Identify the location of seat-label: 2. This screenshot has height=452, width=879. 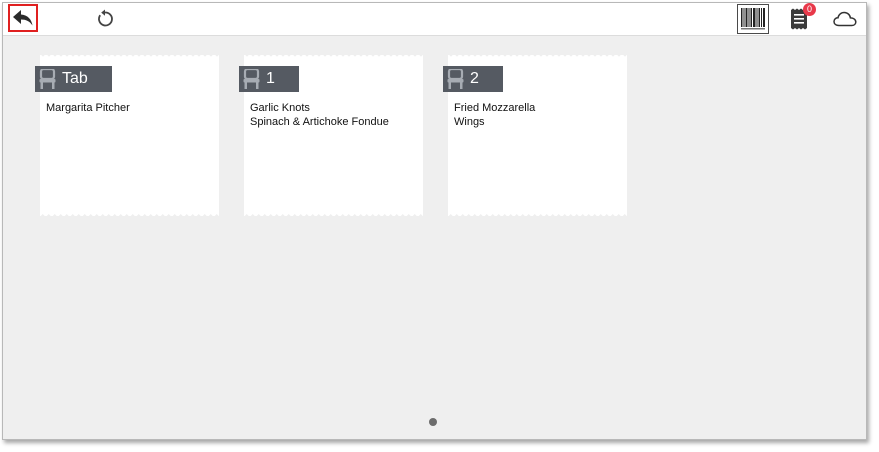
(474, 78).